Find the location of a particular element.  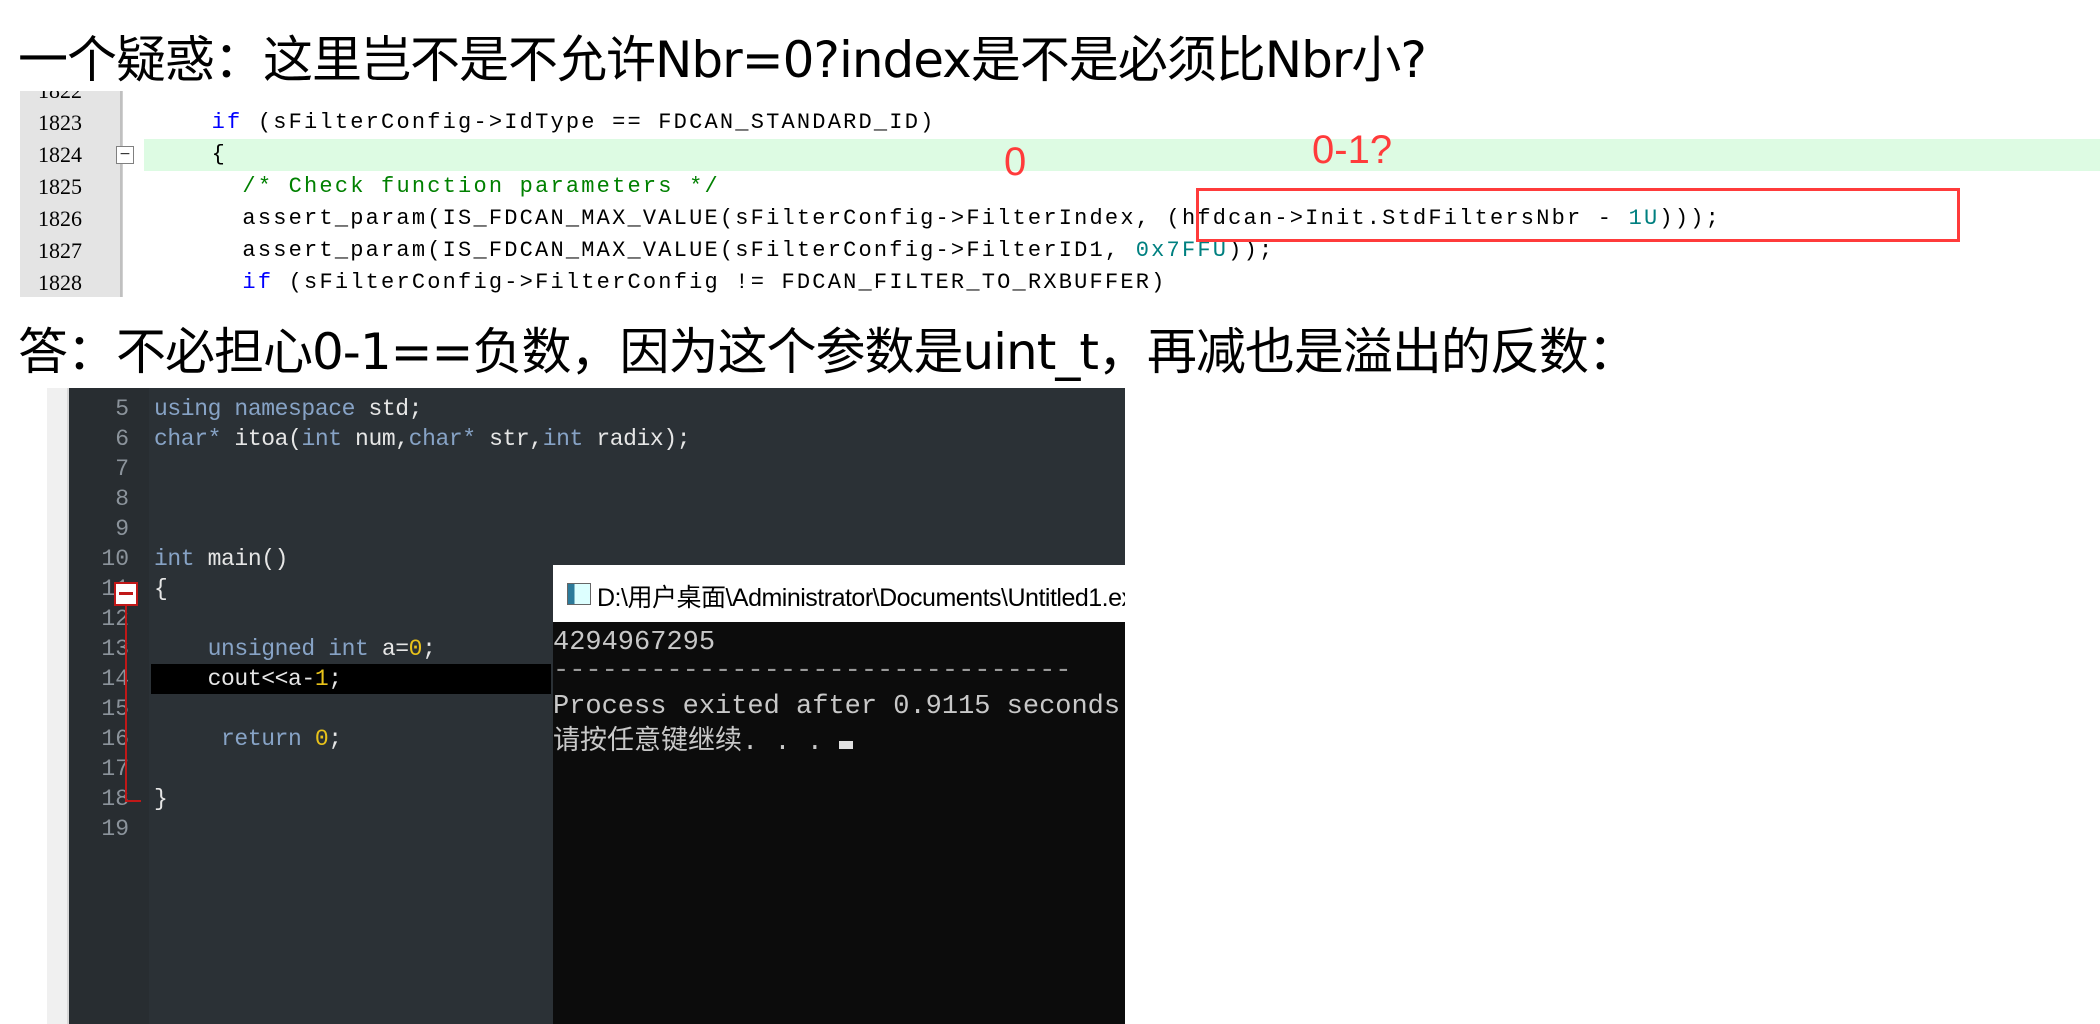

annotation-zero-minus-one: 0-1? is located at coordinates (1352, 150).